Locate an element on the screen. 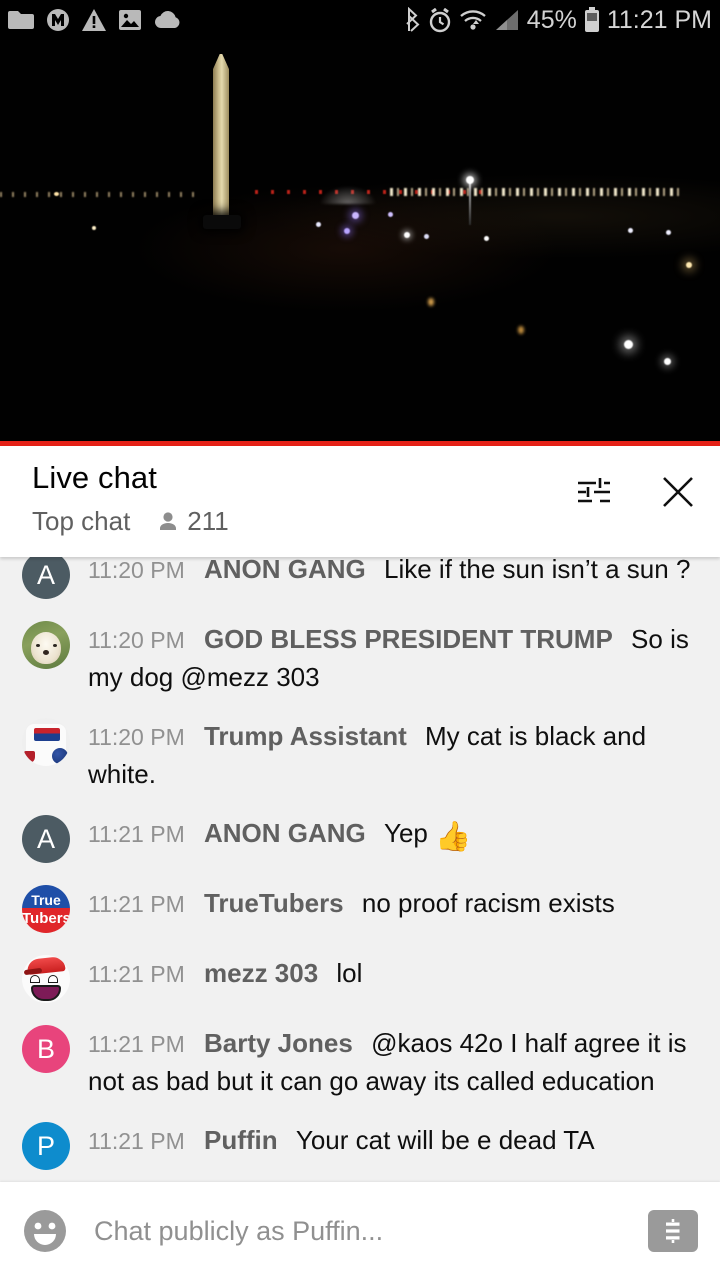 This screenshot has height=1280, width=720. chat-message-body: 11:21 PM ANON GANG Yep 👍 is located at coordinates (279, 838).